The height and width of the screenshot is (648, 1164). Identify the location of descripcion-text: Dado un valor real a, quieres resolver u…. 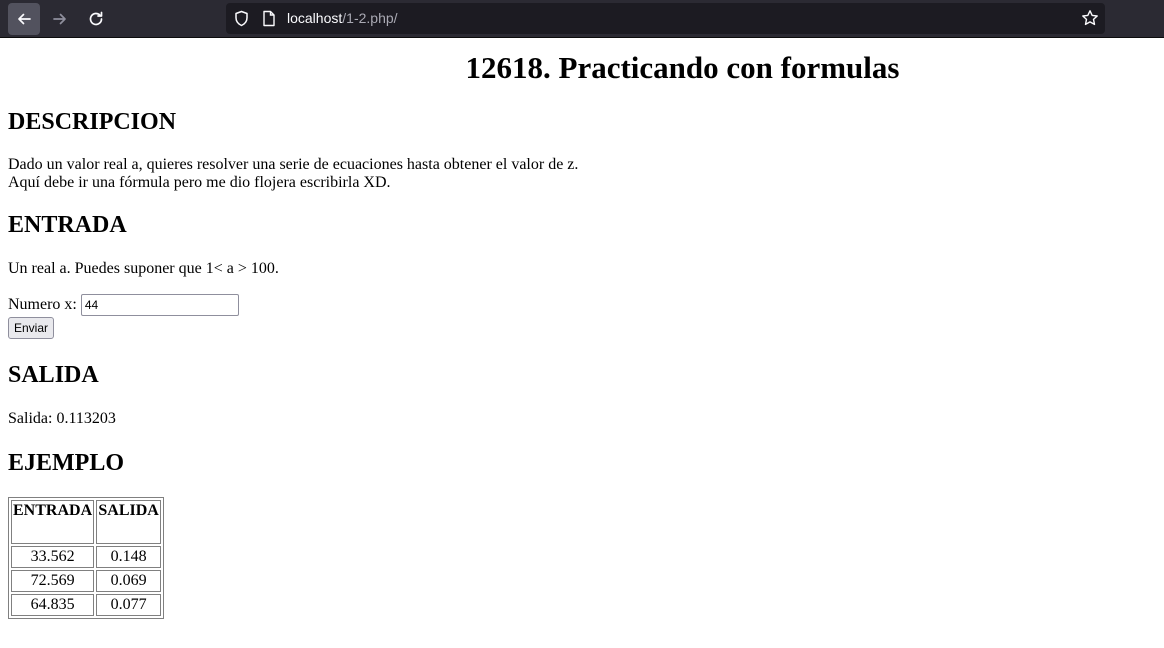
(582, 174).